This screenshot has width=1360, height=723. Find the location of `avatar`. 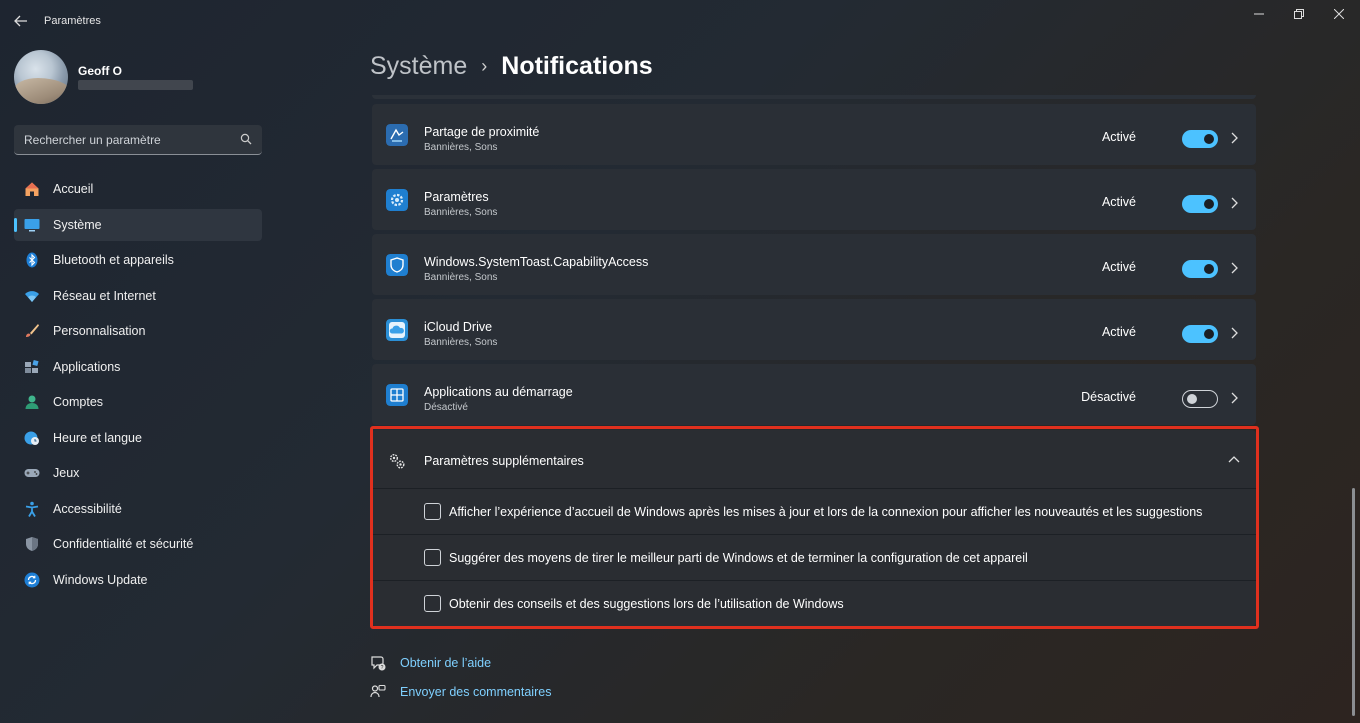

avatar is located at coordinates (41, 77).